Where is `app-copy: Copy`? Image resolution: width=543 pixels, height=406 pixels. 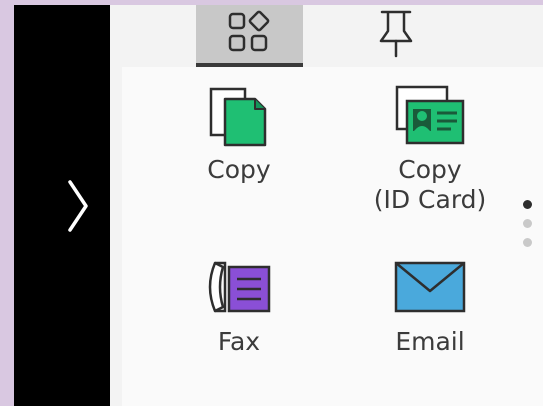 app-copy: Copy is located at coordinates (239, 130).